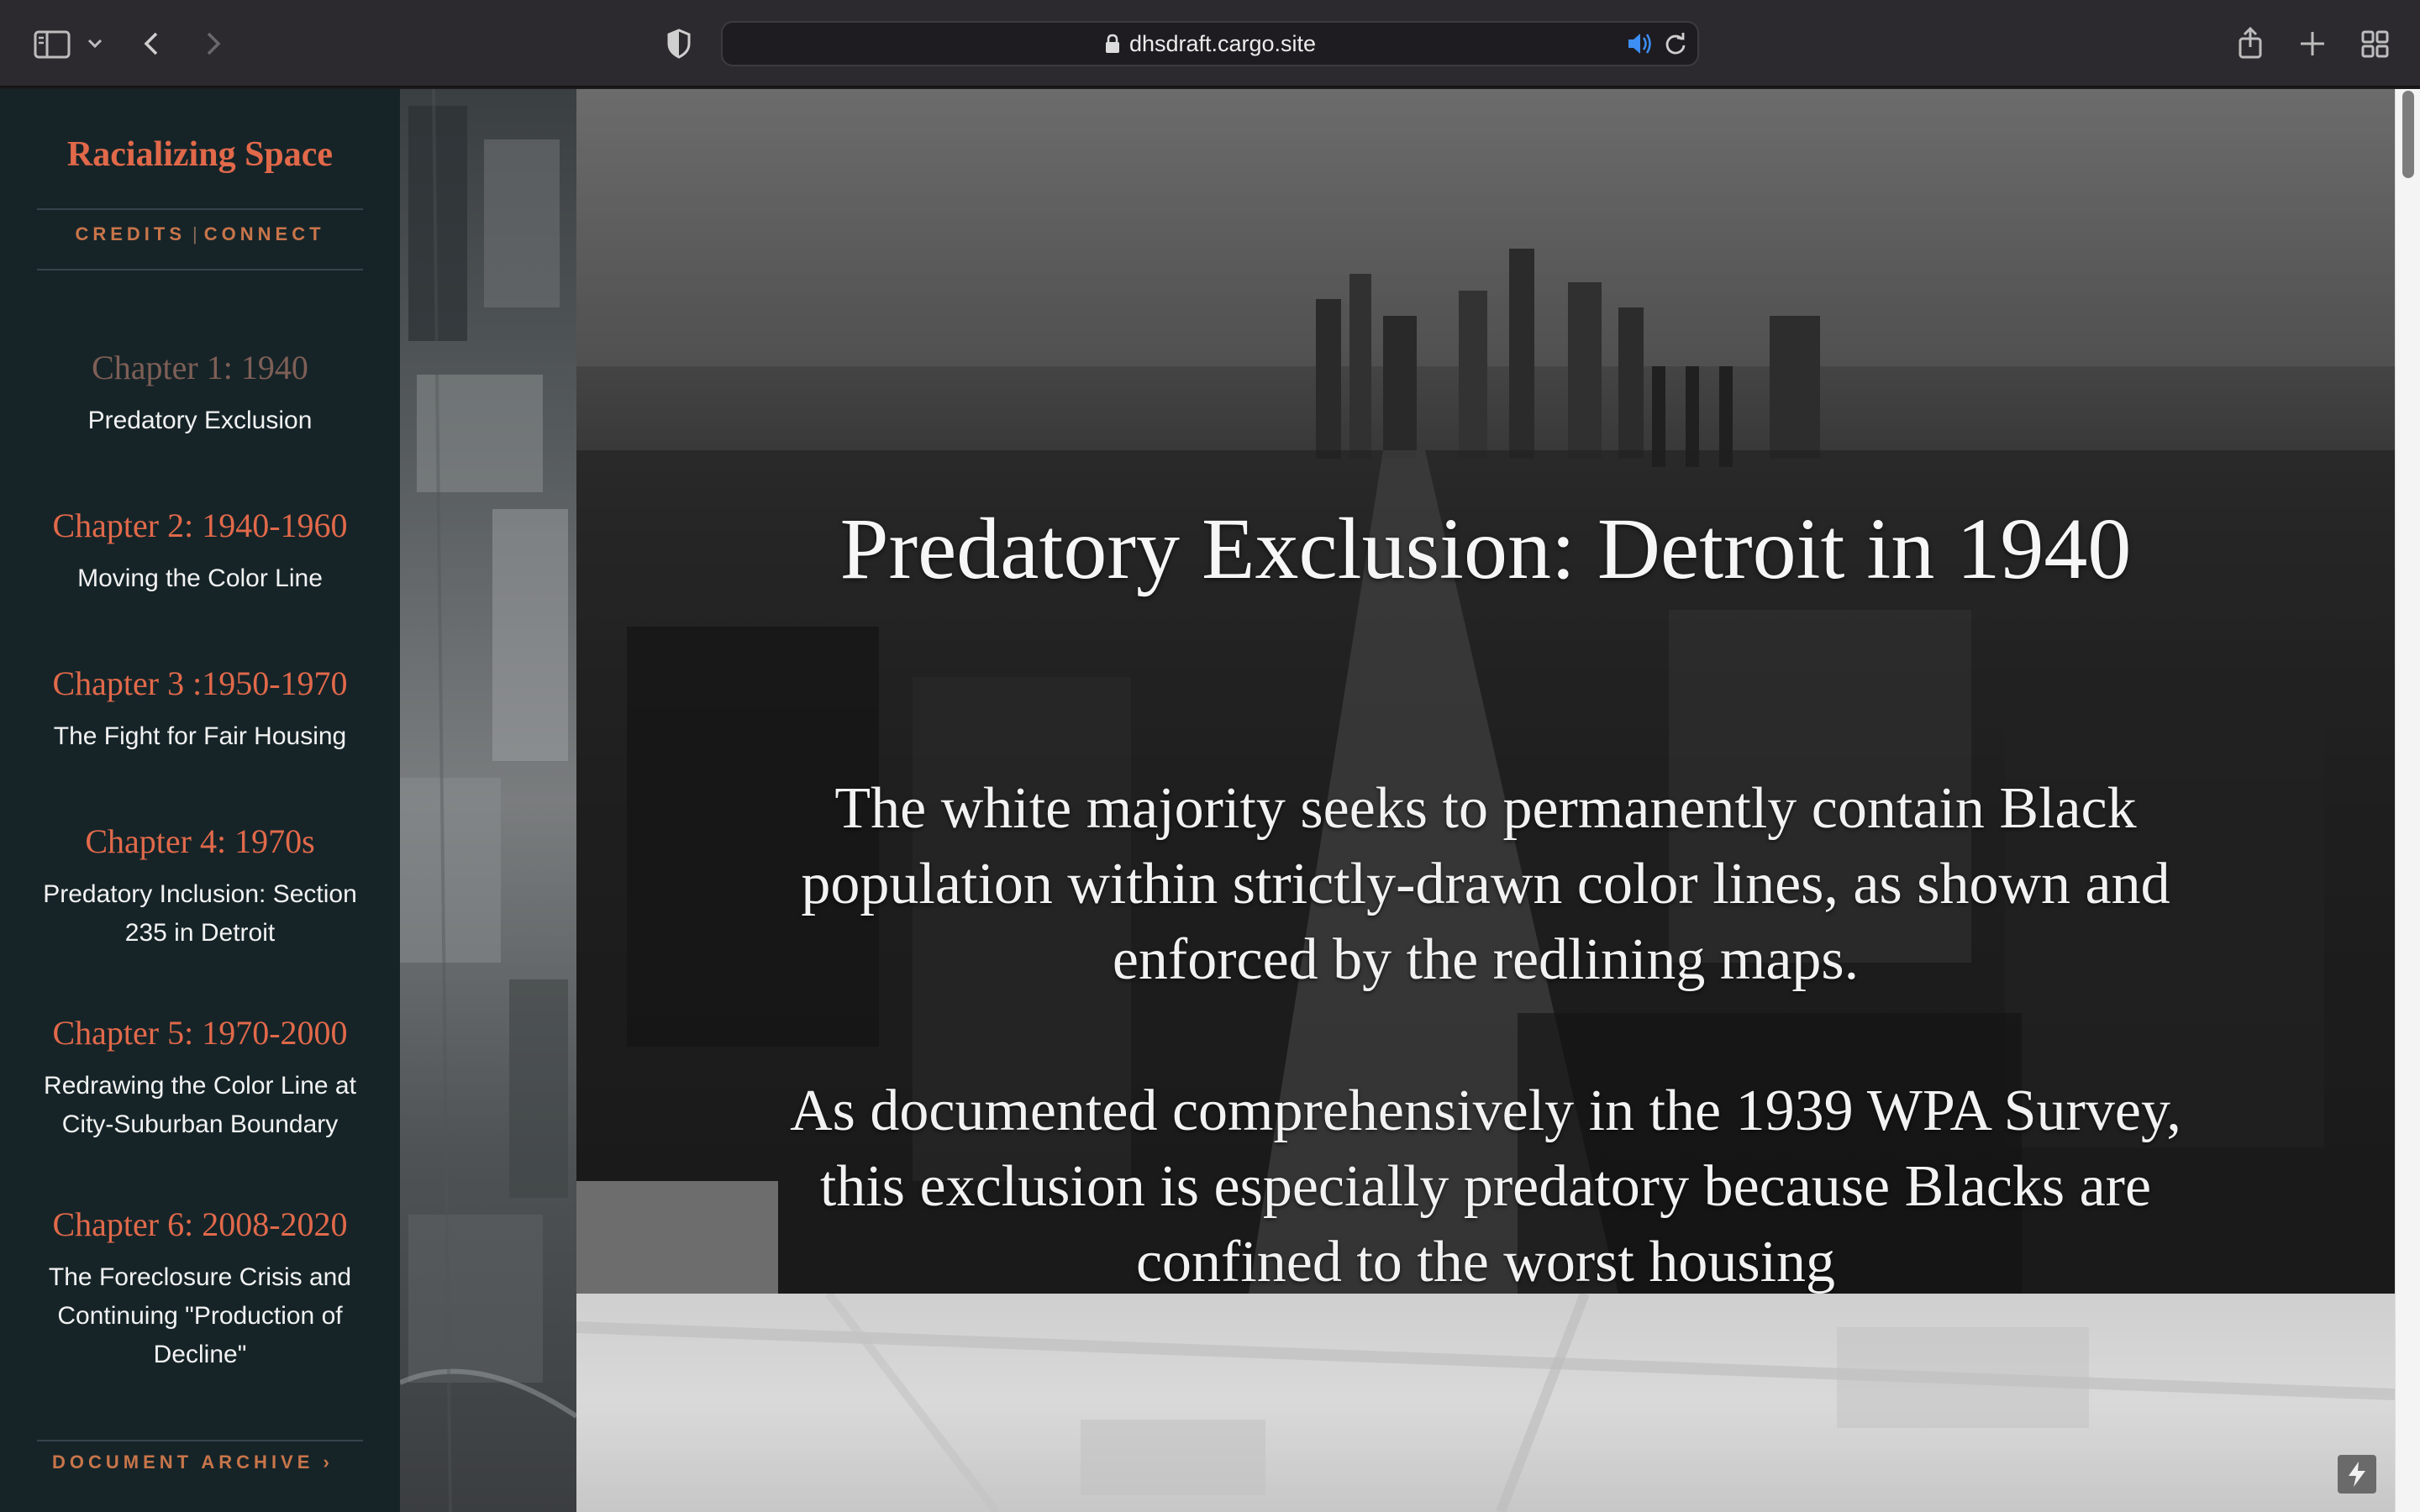  Describe the element at coordinates (2250, 44) in the screenshot. I see `share-icon` at that location.